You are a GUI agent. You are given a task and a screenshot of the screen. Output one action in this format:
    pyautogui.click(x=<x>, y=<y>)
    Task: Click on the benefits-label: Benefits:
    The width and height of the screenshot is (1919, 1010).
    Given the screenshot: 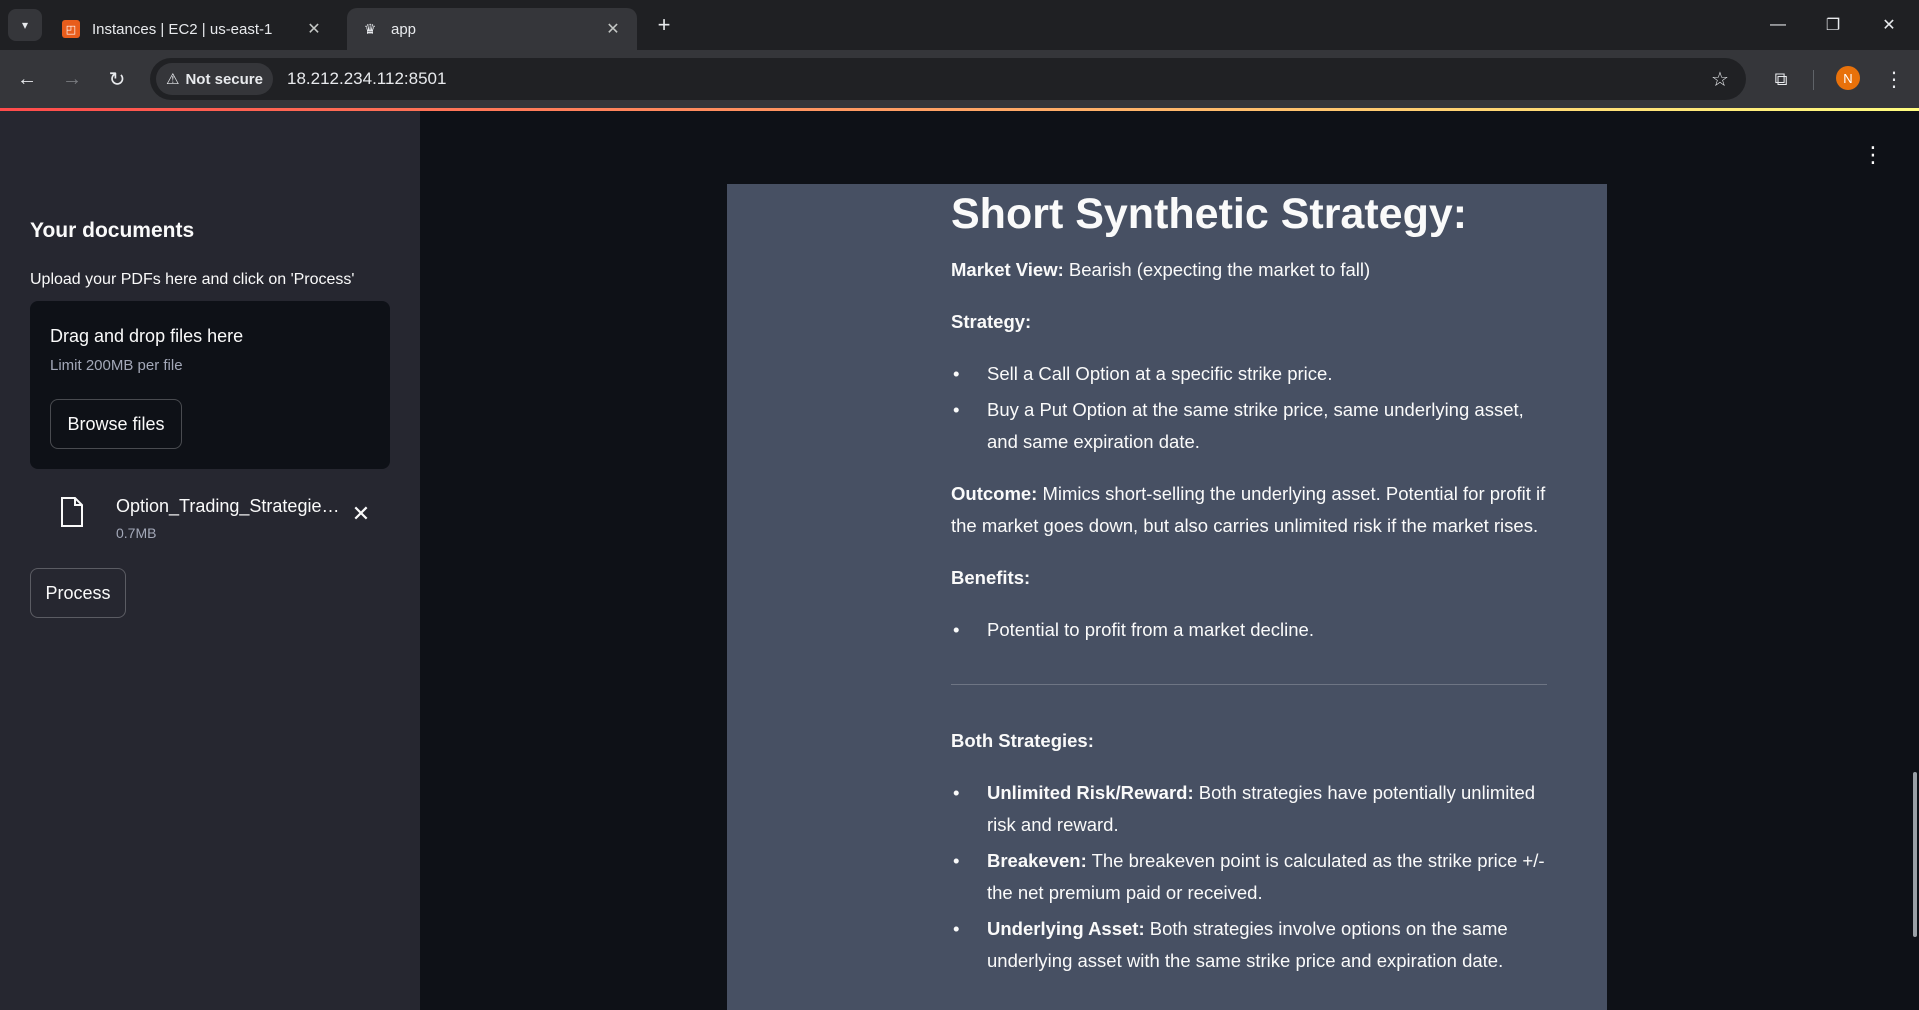 What is the action you would take?
    pyautogui.click(x=991, y=577)
    